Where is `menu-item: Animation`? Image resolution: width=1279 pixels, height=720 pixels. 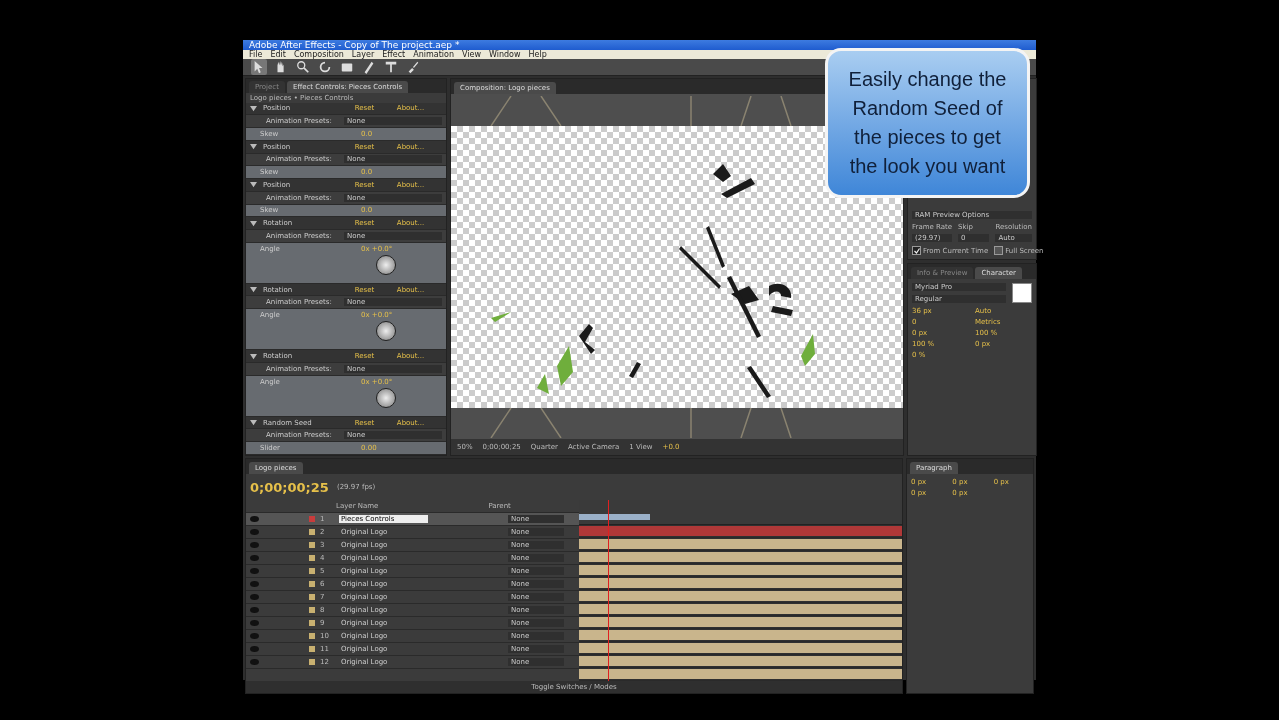
menu-item: Animation is located at coordinates (433, 54).